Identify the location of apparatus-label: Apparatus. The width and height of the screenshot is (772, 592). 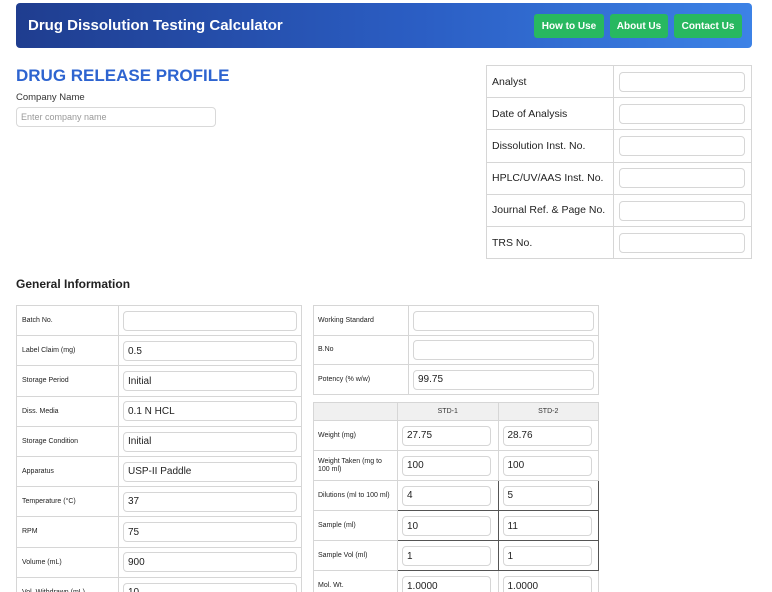
(67, 471).